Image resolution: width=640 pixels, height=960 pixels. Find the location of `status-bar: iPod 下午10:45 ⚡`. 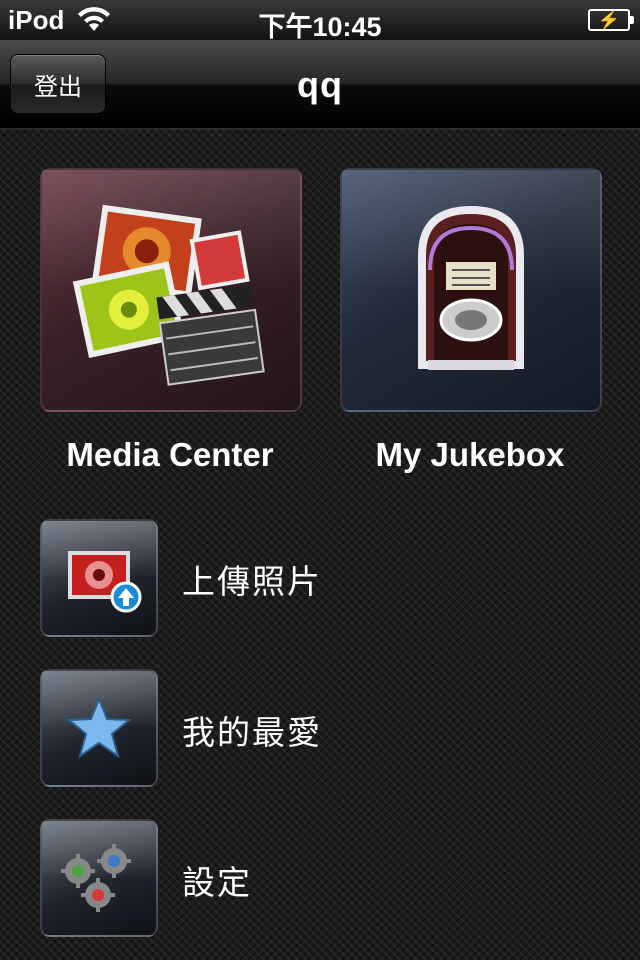

status-bar: iPod 下午10:45 ⚡ is located at coordinates (320, 21).